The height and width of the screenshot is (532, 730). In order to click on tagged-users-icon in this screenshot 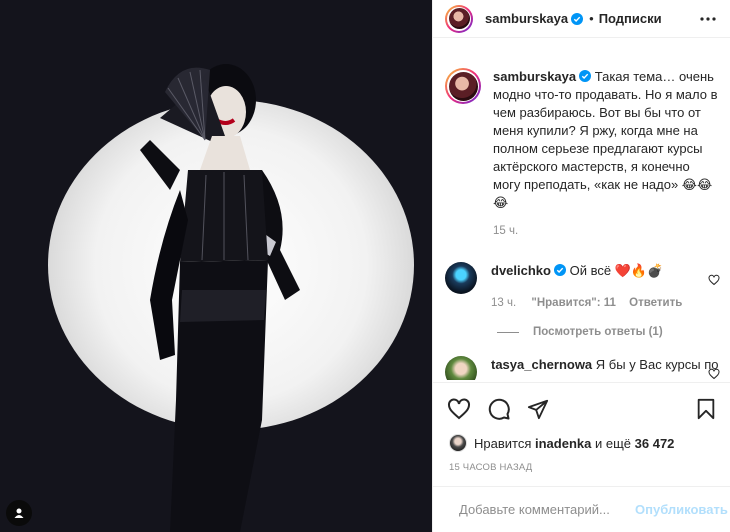, I will do `click(19, 513)`.